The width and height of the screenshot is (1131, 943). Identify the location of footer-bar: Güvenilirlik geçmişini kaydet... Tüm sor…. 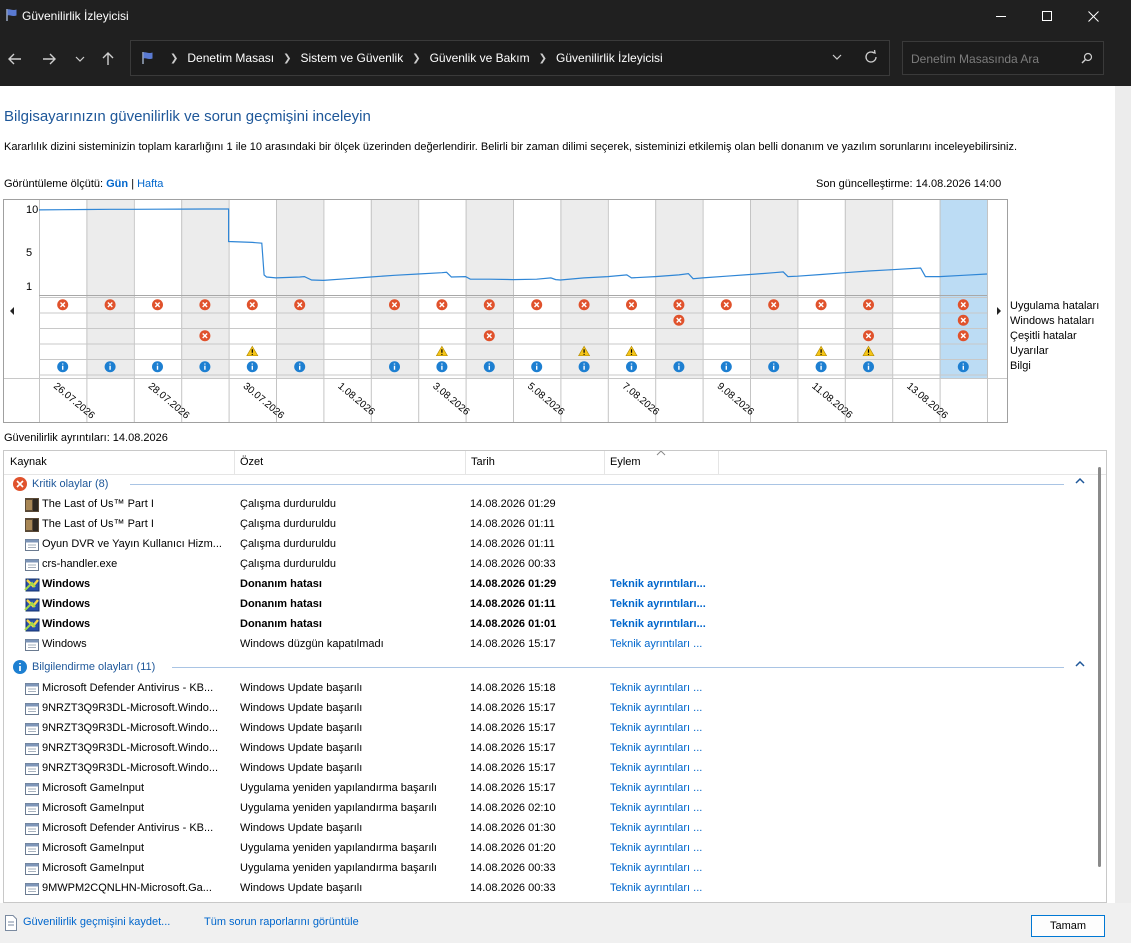
(565, 923).